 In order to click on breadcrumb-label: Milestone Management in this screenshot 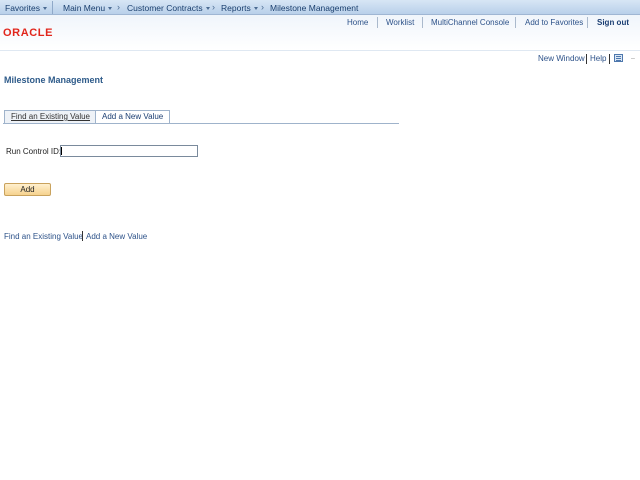, I will do `click(314, 8)`.